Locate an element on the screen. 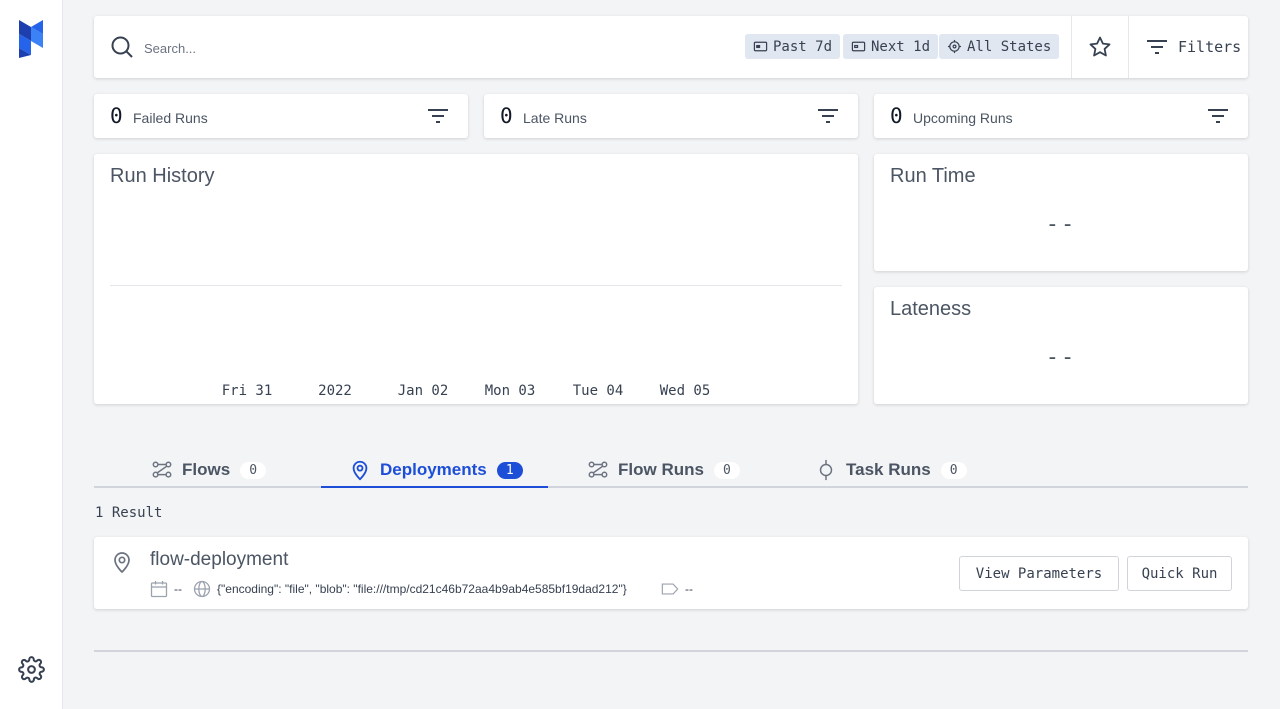 Image resolution: width=1280 pixels, height=709 pixels. deployment-schedule: -- is located at coordinates (166, 589).